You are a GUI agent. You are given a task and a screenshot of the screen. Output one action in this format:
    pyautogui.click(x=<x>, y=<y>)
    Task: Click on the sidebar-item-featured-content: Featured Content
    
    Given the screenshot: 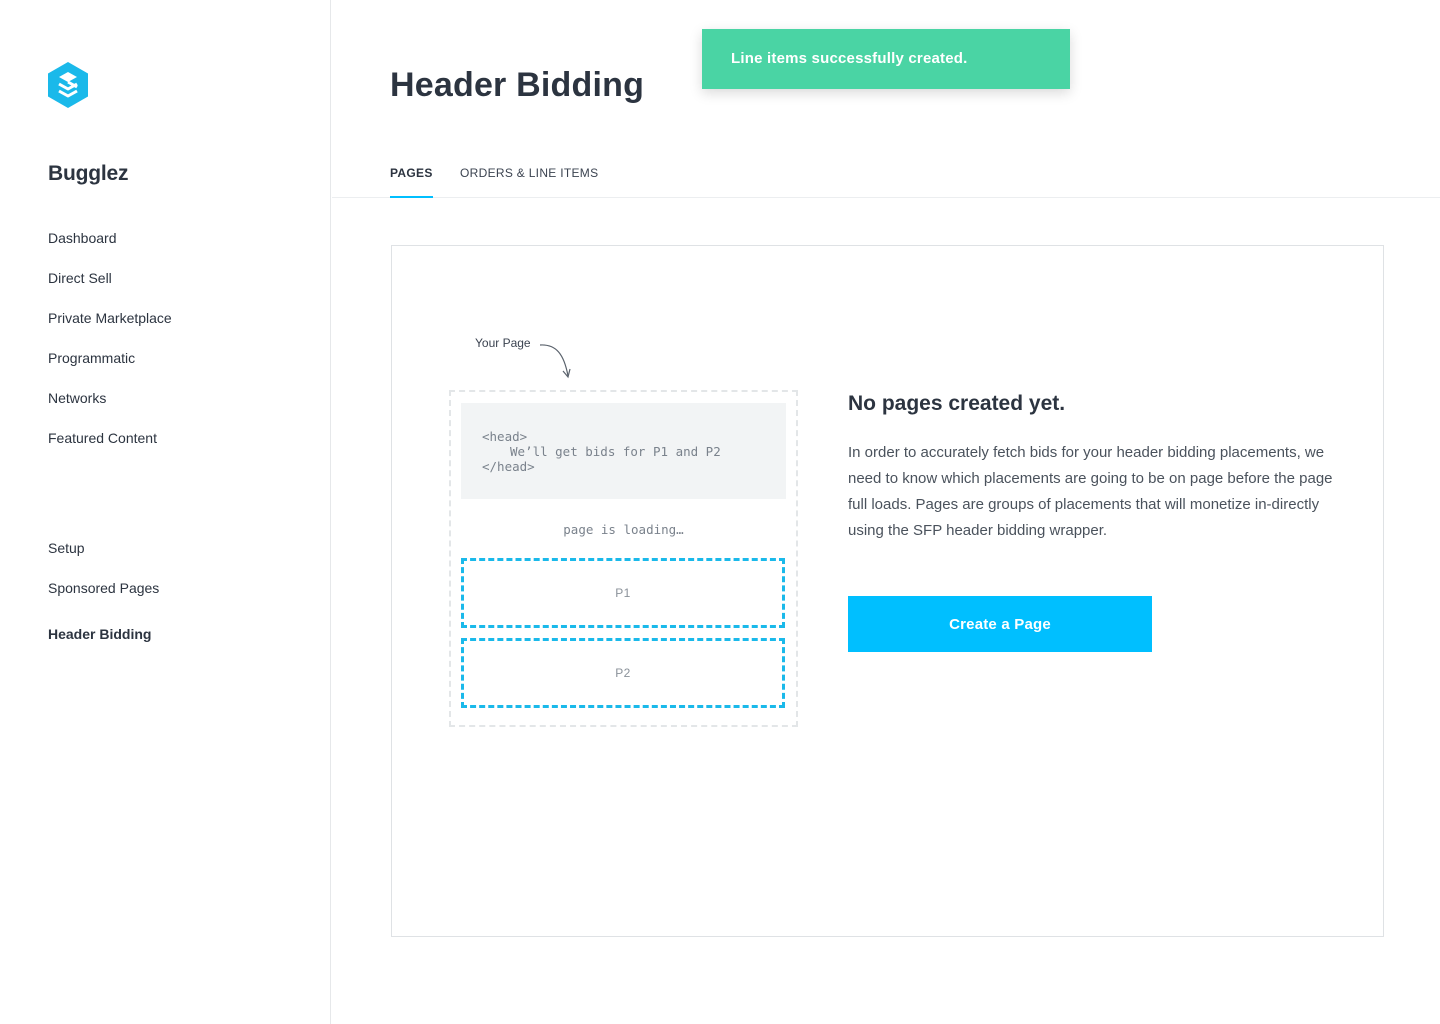 What is the action you would take?
    pyautogui.click(x=110, y=448)
    